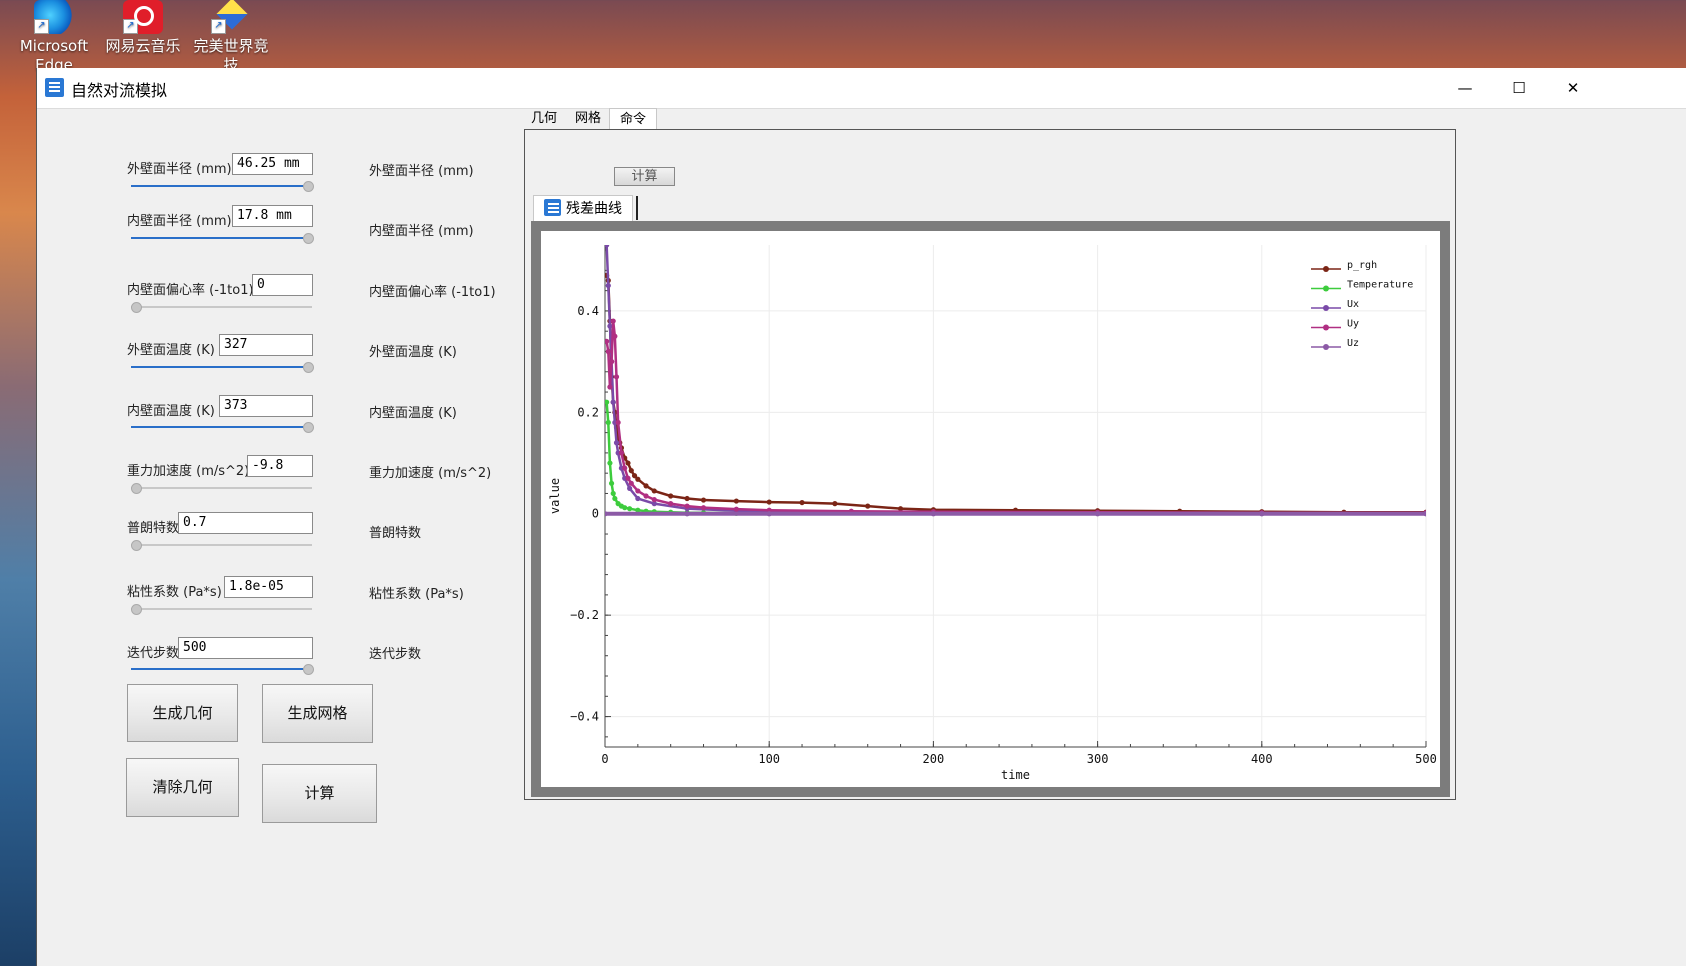 The height and width of the screenshot is (966, 1686). I want to click on x-tick-label: 300, so click(1098, 759).